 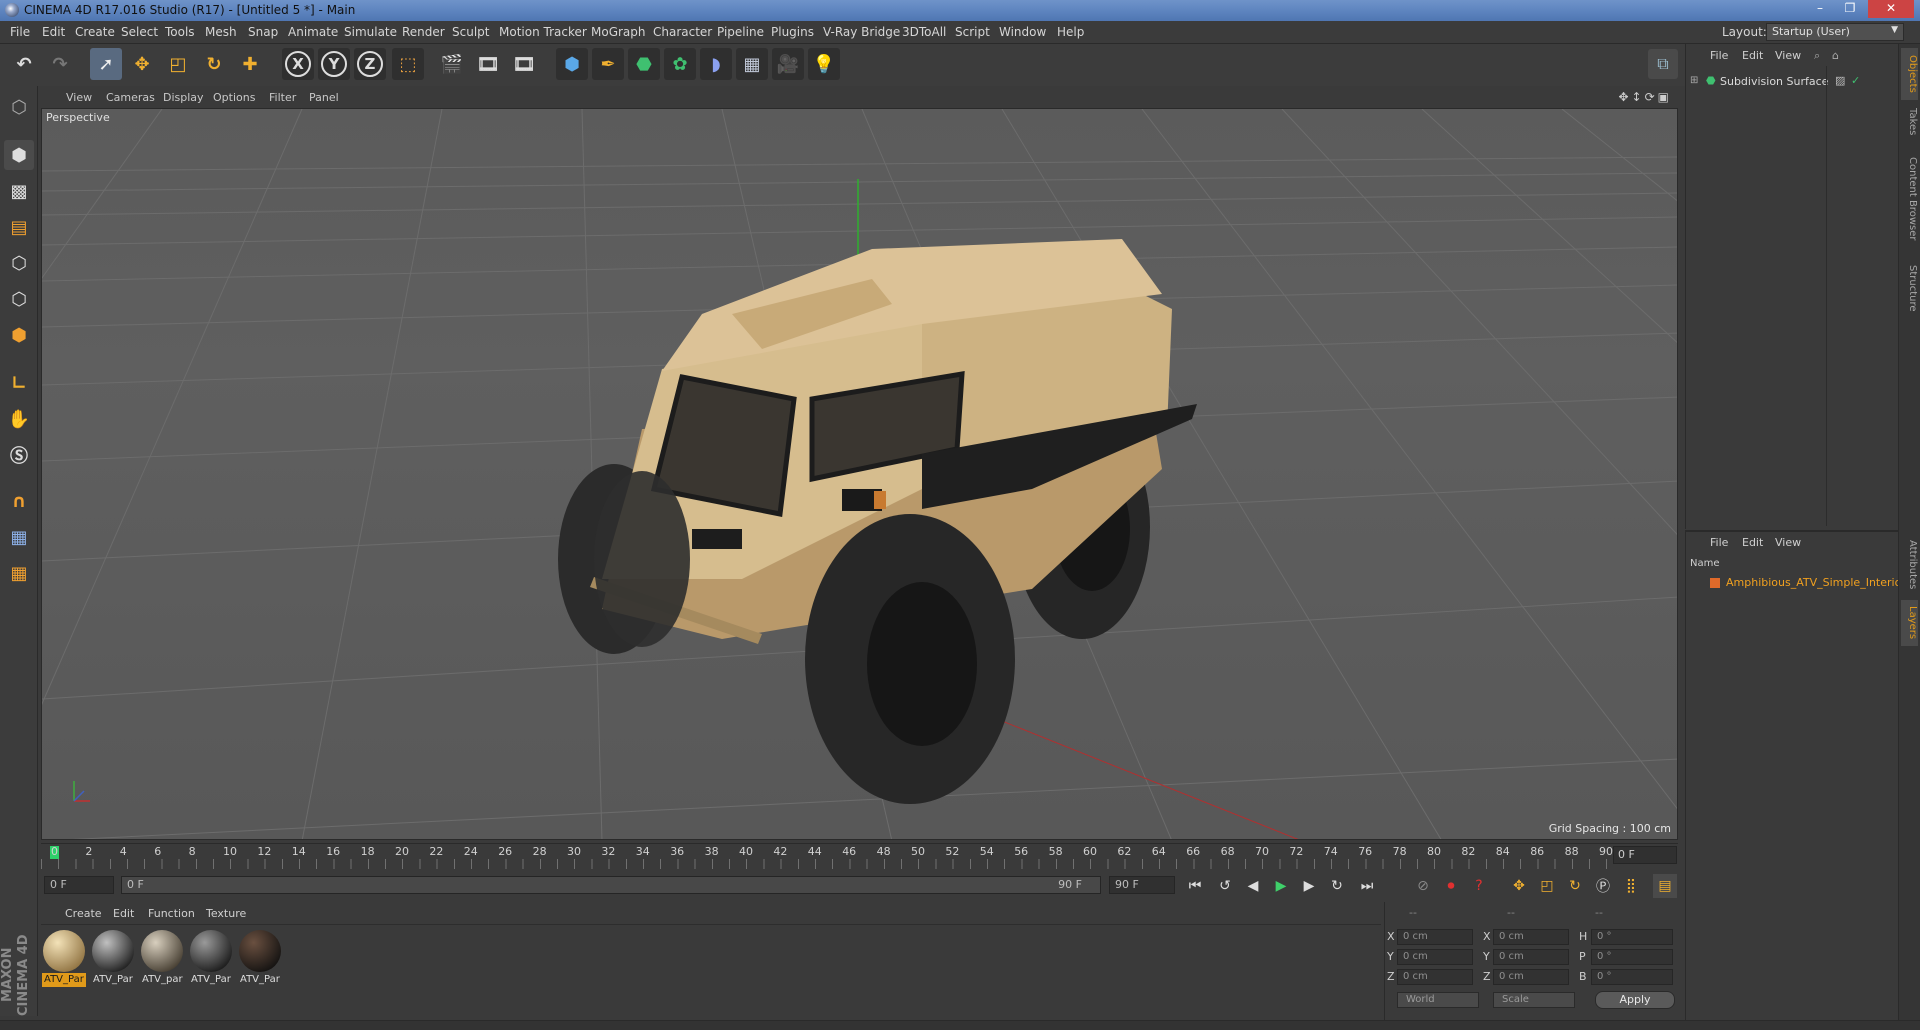 What do you see at coordinates (1575, 886) in the screenshot?
I see `key-rotation-button: ↻` at bounding box center [1575, 886].